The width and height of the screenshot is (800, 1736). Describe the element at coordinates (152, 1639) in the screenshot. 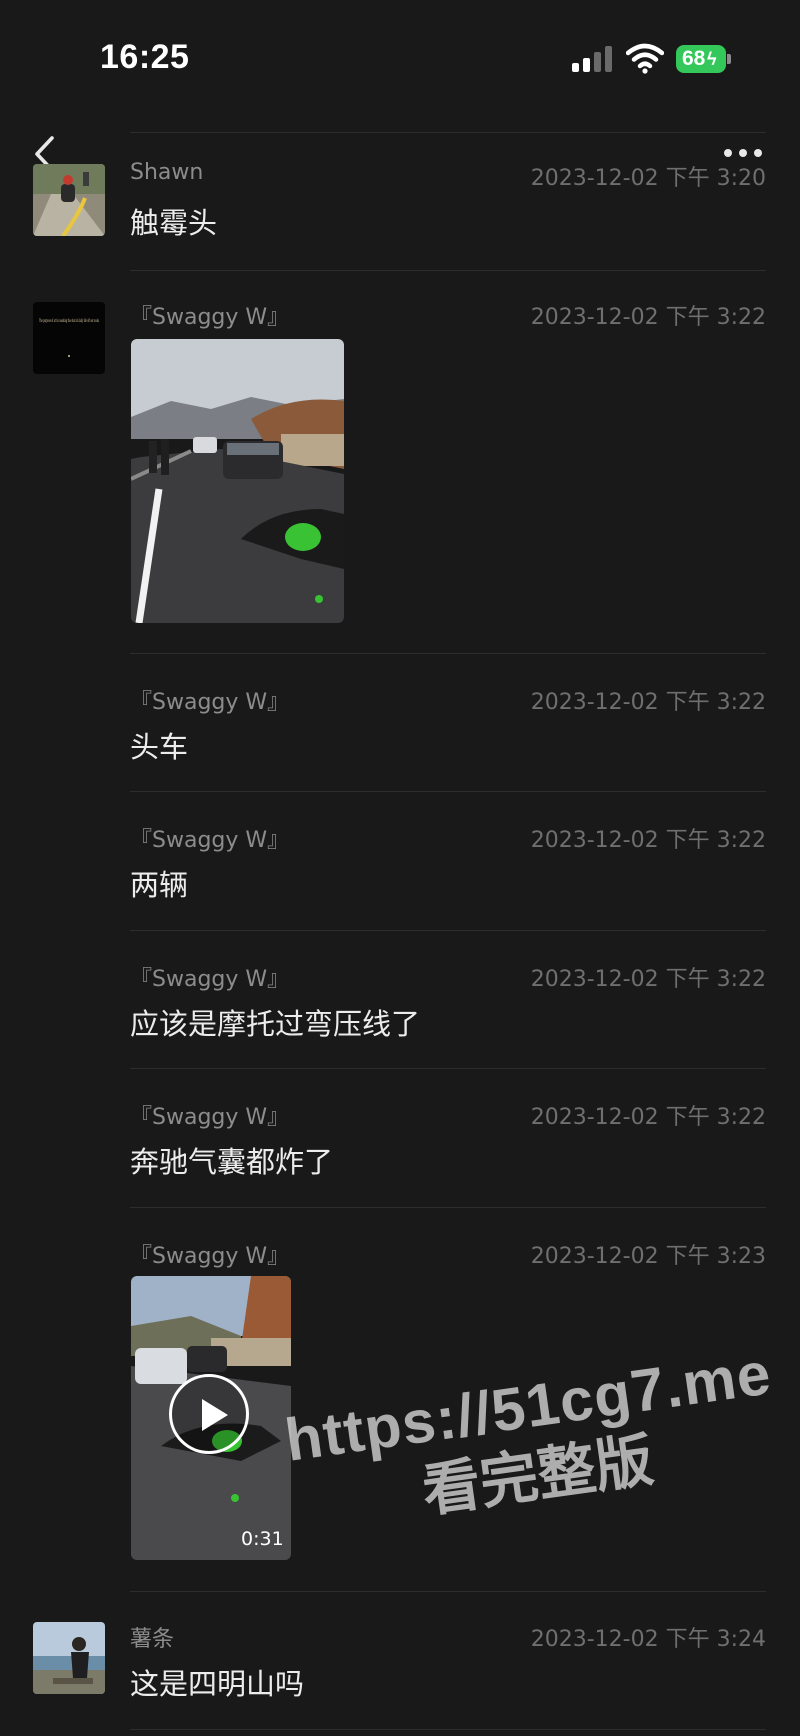

I see `sender-name: 薯条` at that location.